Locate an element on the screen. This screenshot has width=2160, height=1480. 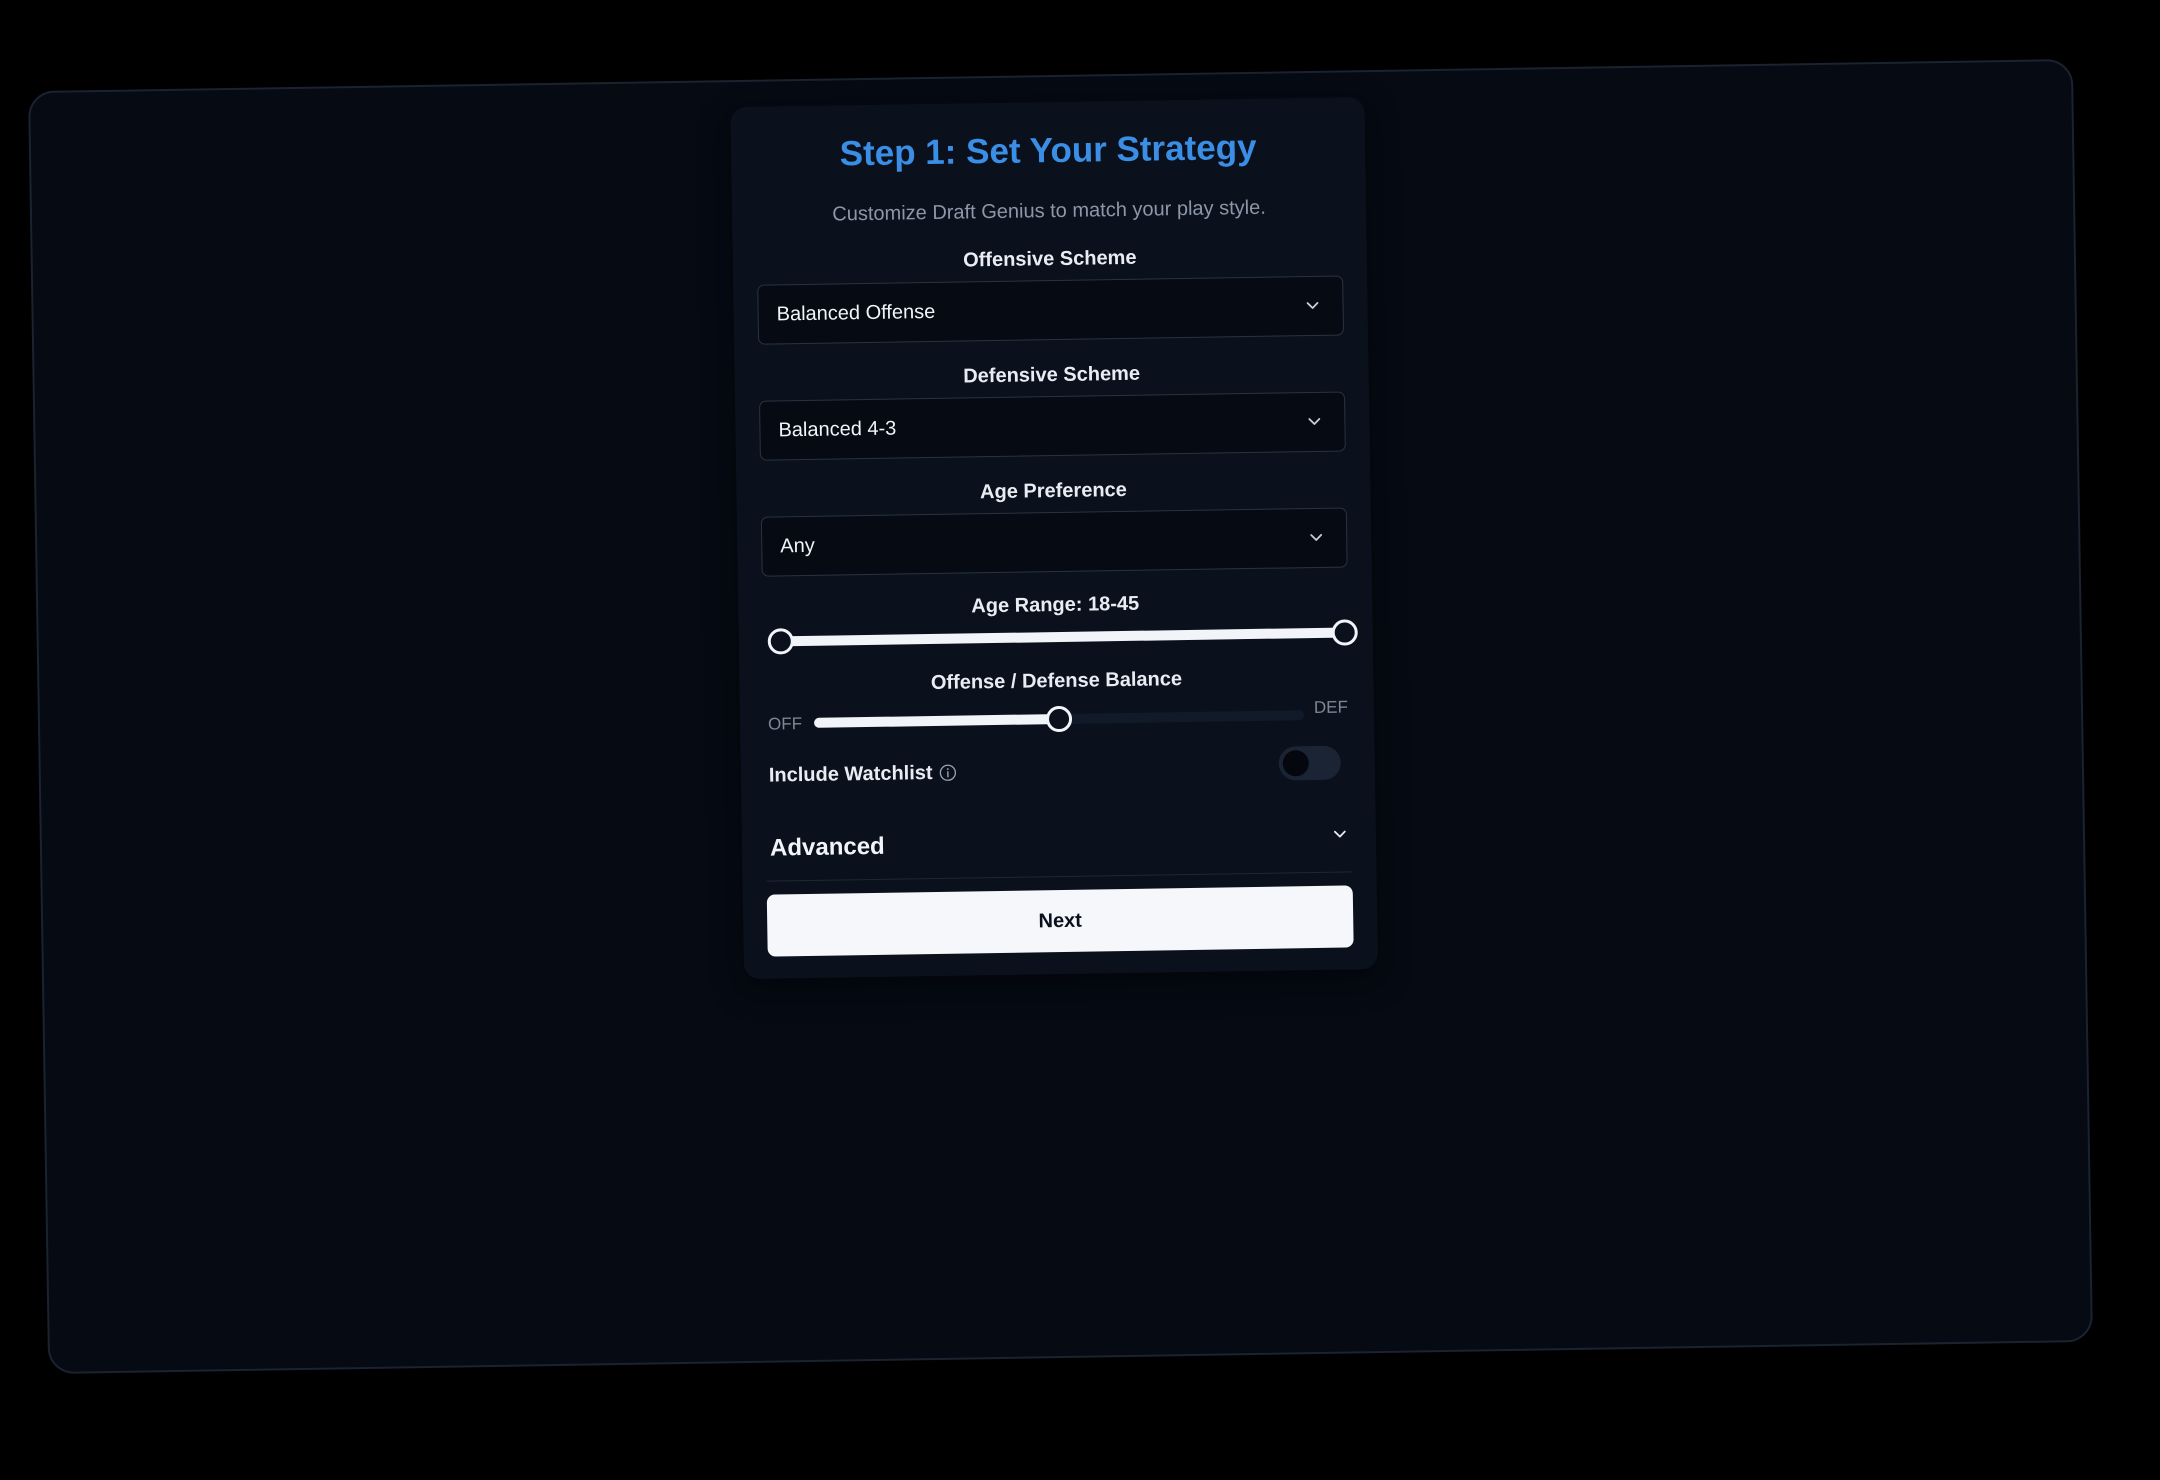
age-preference-select: Any is located at coordinates (1054, 542).